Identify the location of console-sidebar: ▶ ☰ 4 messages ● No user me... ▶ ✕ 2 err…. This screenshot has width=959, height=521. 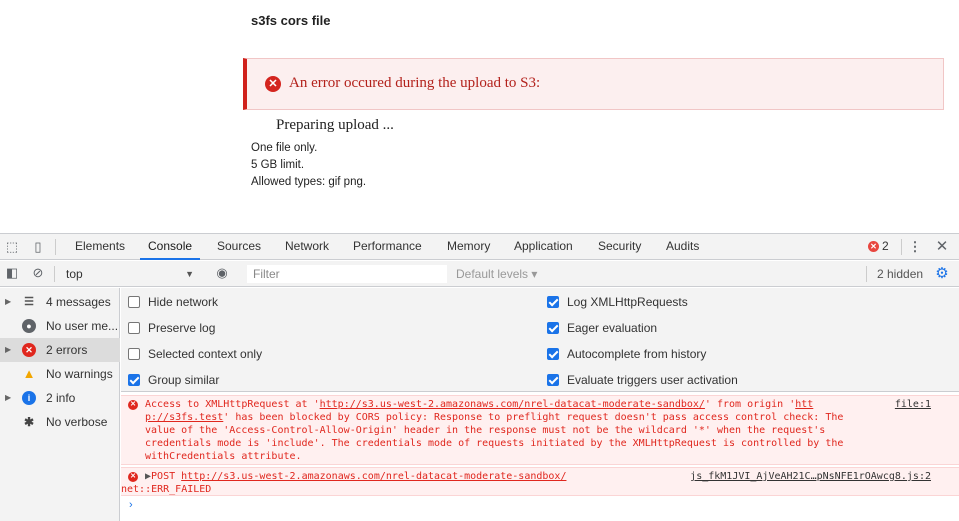
(60, 404).